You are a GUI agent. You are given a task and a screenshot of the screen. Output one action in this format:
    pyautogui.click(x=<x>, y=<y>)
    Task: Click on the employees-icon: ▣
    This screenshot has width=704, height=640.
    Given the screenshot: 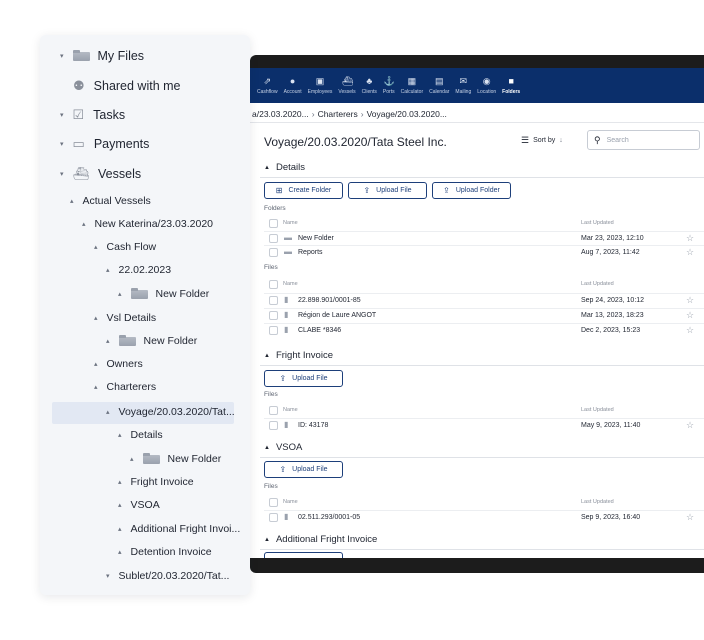 What is the action you would take?
    pyautogui.click(x=320, y=81)
    